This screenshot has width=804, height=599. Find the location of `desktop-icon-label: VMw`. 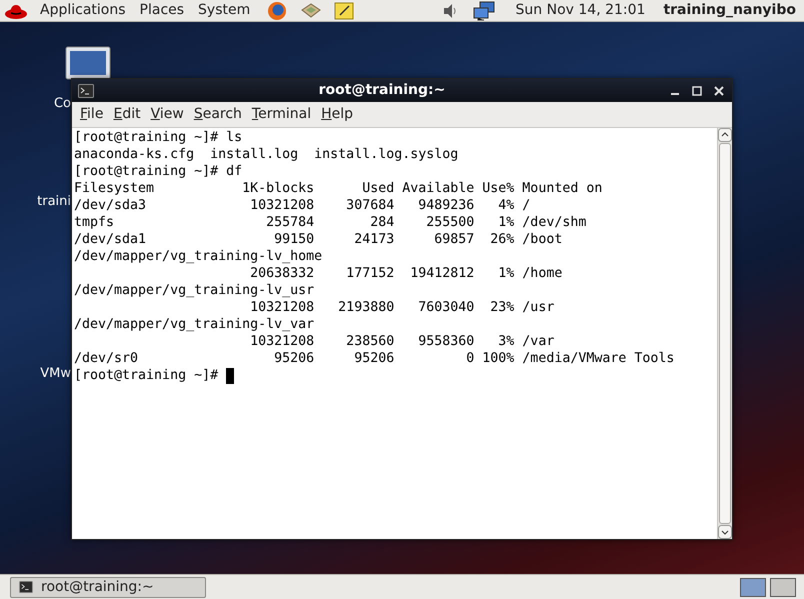

desktop-icon-label: VMw is located at coordinates (55, 374).